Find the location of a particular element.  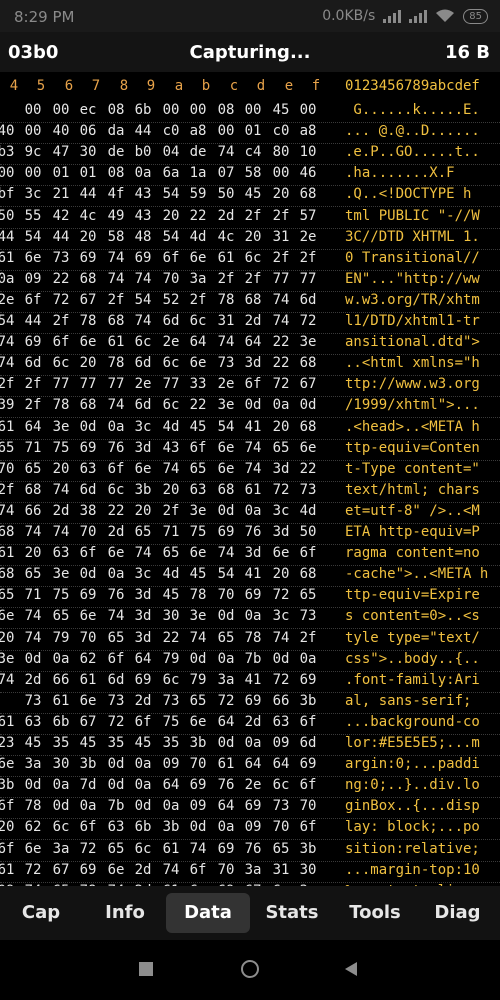

hex-column-label: 6 is located at coordinates (69, 86).